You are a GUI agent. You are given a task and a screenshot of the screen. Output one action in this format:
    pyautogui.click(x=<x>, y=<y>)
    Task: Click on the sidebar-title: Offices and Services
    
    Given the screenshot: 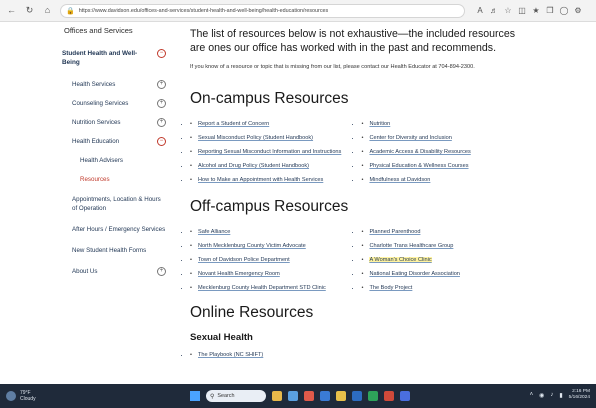 What is the action you would take?
    pyautogui.click(x=115, y=30)
    